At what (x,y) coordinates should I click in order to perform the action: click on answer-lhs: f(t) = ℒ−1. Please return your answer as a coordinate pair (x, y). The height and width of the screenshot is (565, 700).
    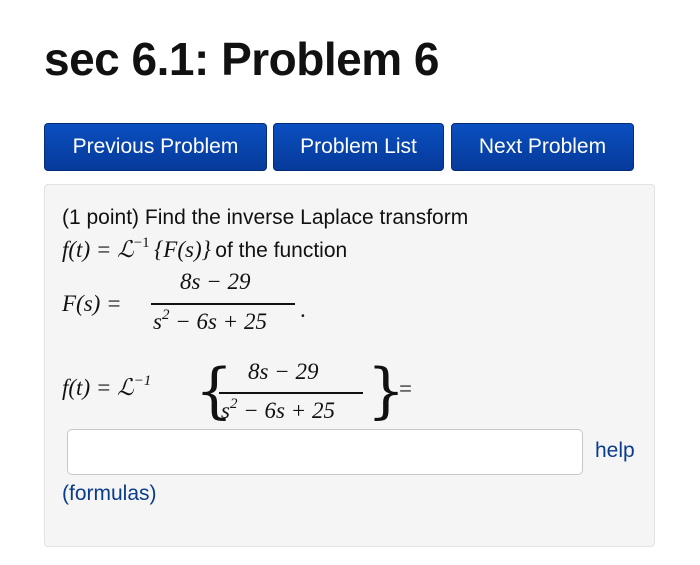
    Looking at the image, I should click on (107, 387).